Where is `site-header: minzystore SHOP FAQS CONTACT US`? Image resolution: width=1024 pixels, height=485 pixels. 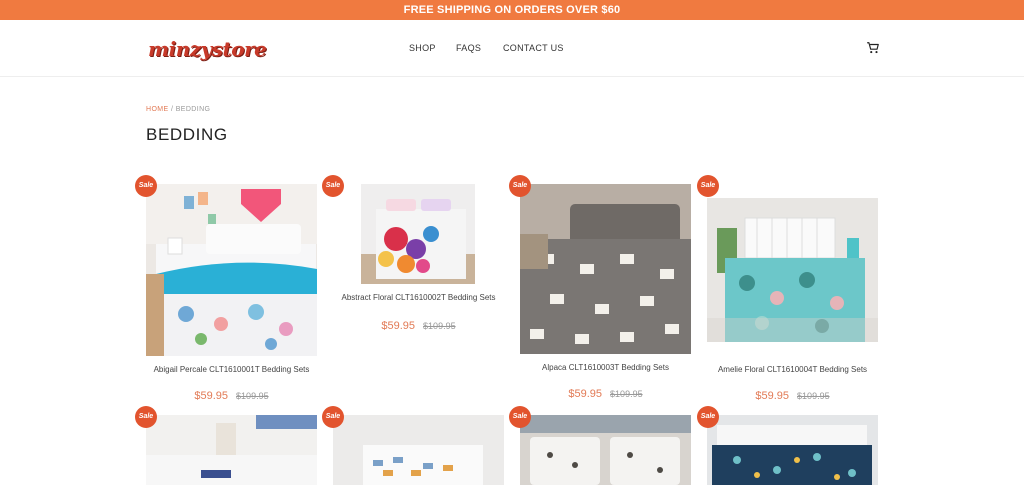
site-header: minzystore SHOP FAQS CONTACT US is located at coordinates (512, 48).